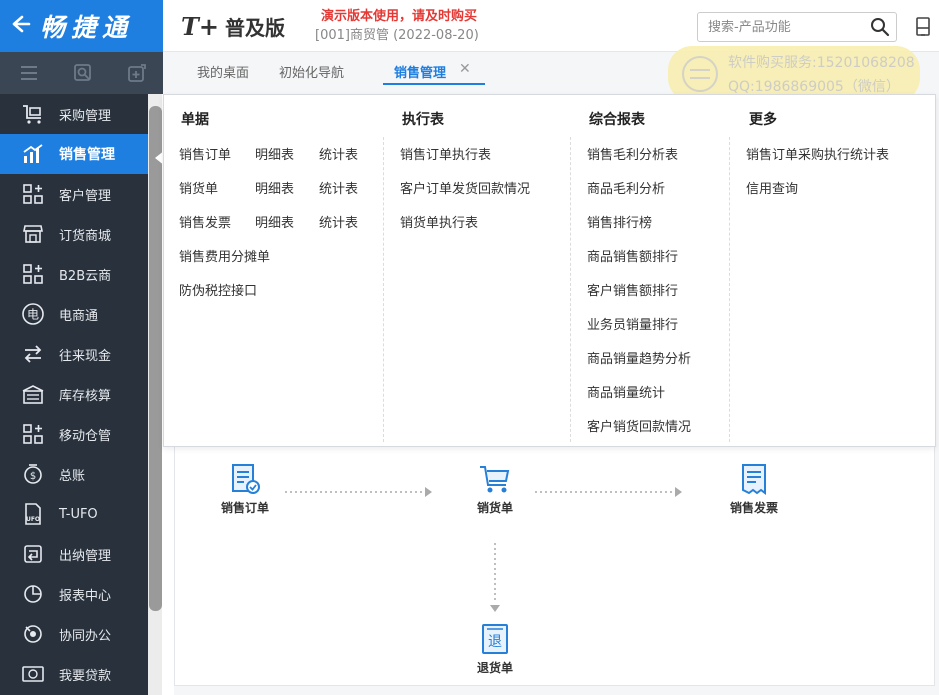  Describe the element at coordinates (85, 556) in the screenshot. I see `sidebar-item-label: 出纳管理` at that location.